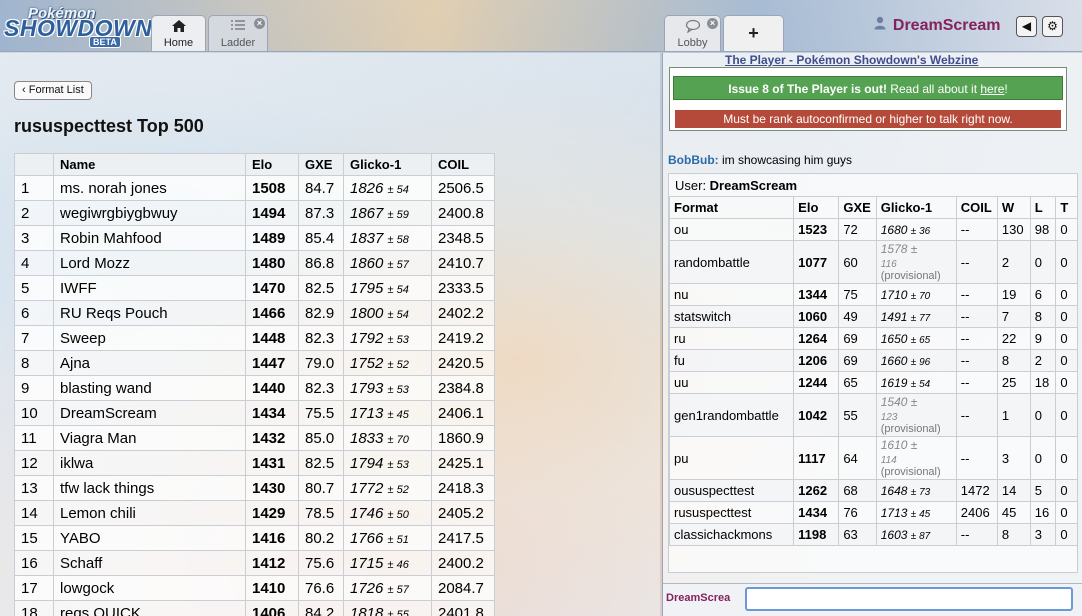 Image resolution: width=1082 pixels, height=616 pixels. Describe the element at coordinates (149, 263) in the screenshot. I see `name-cell: Lord Mozz` at that location.